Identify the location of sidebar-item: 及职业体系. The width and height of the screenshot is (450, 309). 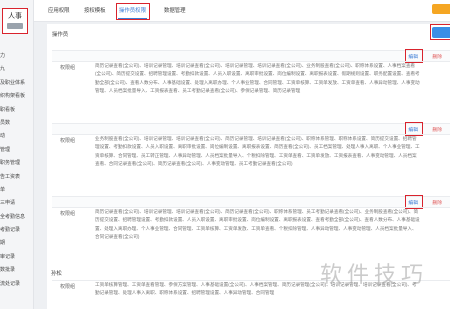
(16, 83).